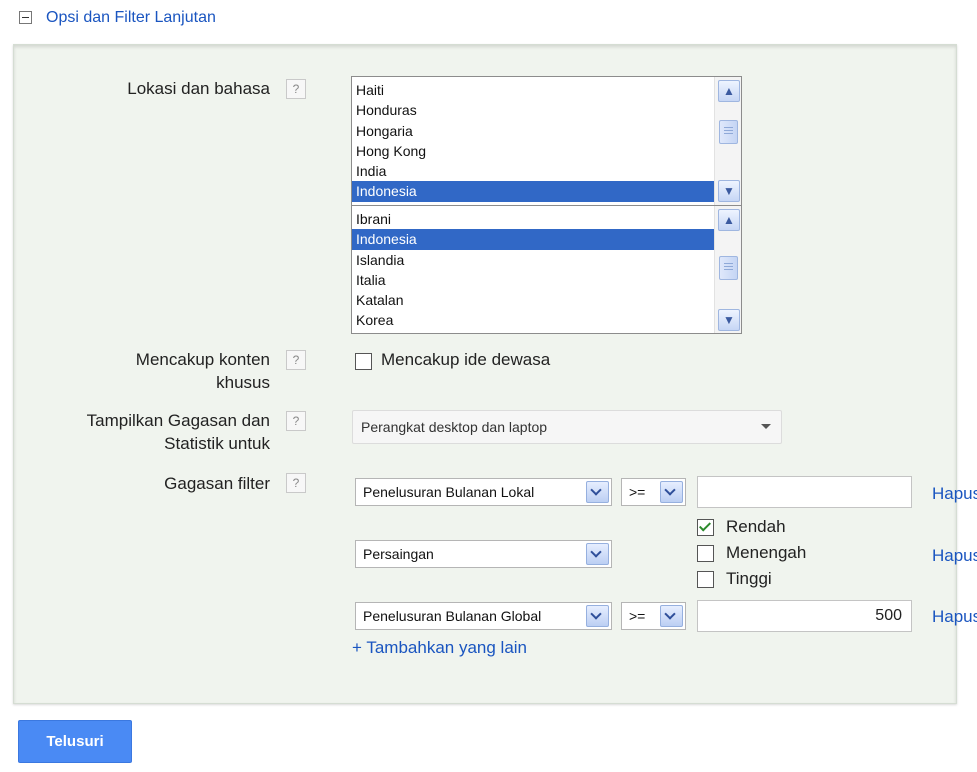  Describe the element at coordinates (567, 427) in the screenshot. I see `device-select: Perangkat desktop dan laptop` at that location.